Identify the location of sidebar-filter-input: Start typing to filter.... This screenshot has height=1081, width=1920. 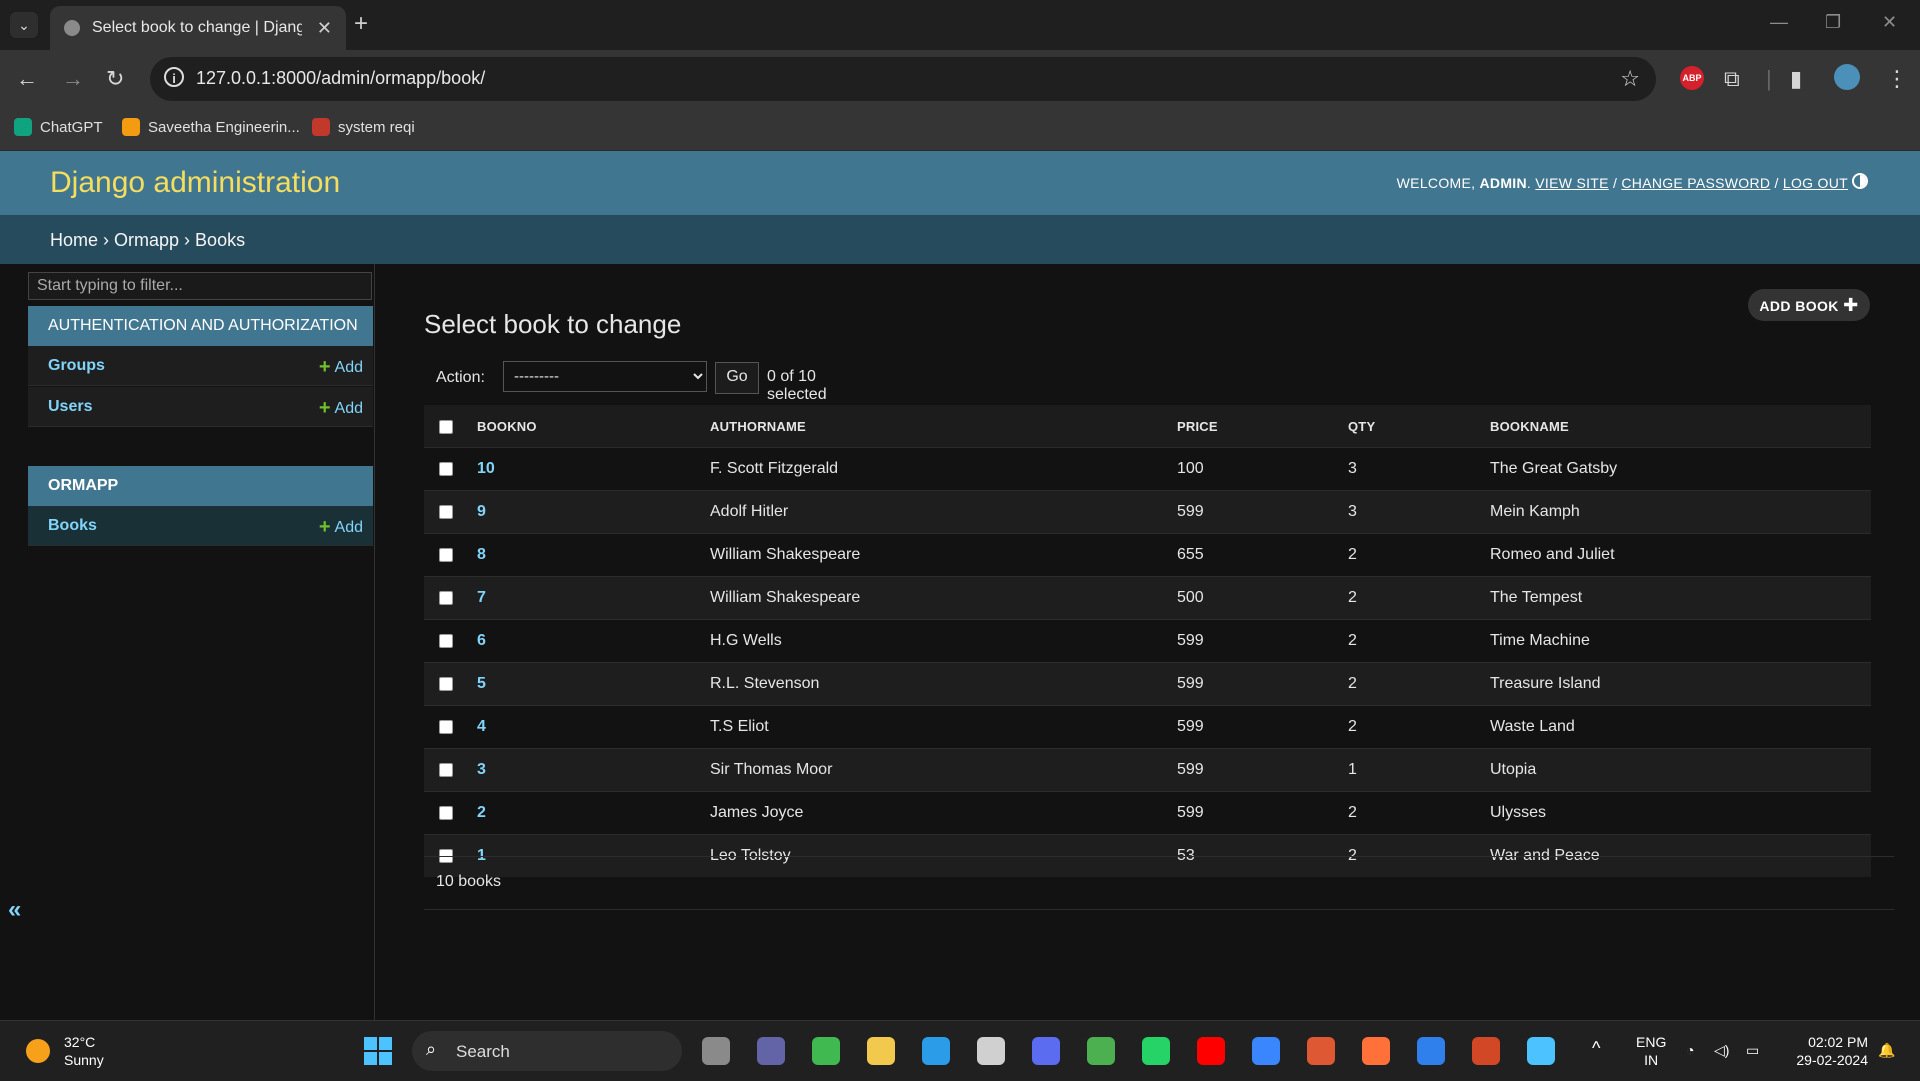
(200, 286).